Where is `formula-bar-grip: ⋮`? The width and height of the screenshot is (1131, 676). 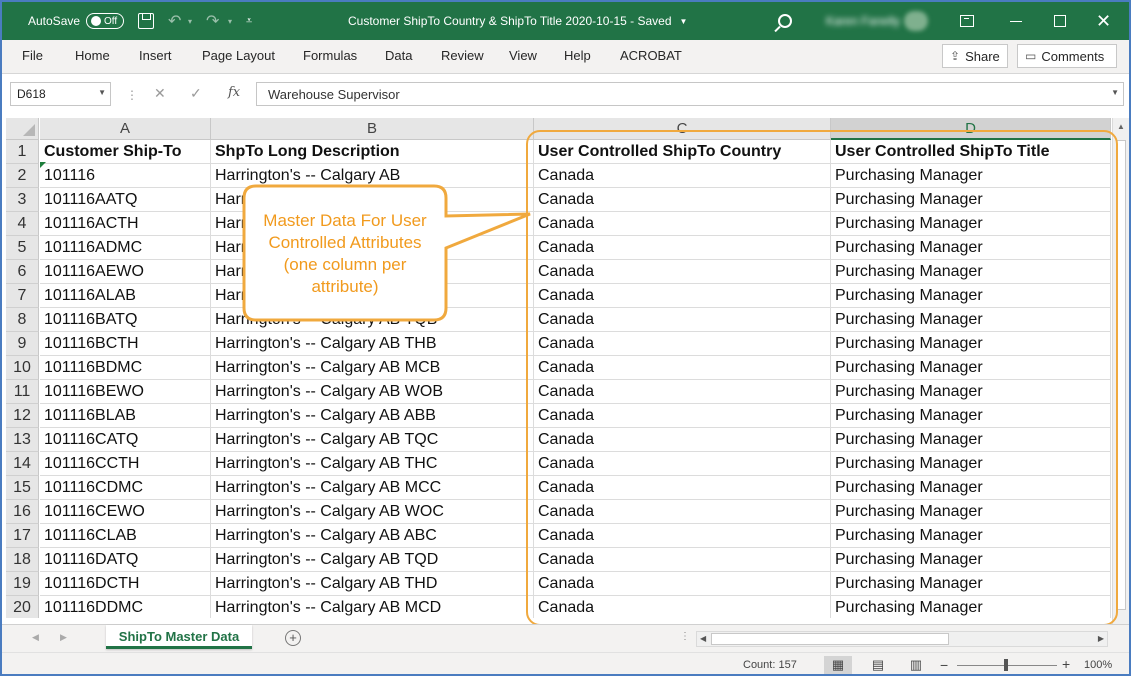 formula-bar-grip: ⋮ is located at coordinates (132, 95).